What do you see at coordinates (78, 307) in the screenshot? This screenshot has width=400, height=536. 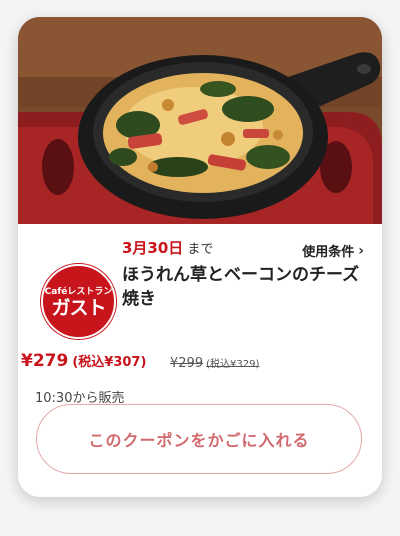 I see `logo-name: ガスト` at bounding box center [78, 307].